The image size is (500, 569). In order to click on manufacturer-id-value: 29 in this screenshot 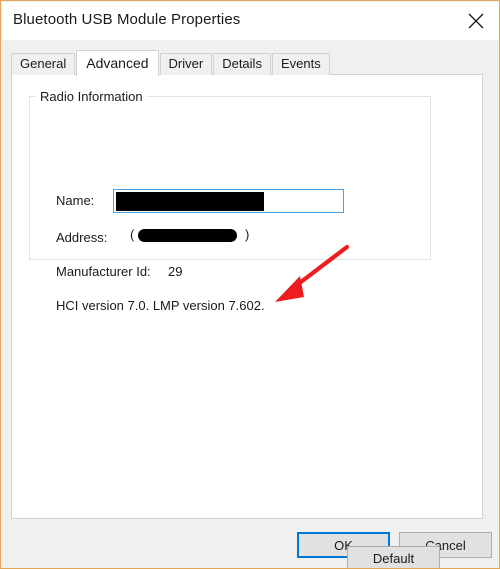, I will do `click(175, 271)`.